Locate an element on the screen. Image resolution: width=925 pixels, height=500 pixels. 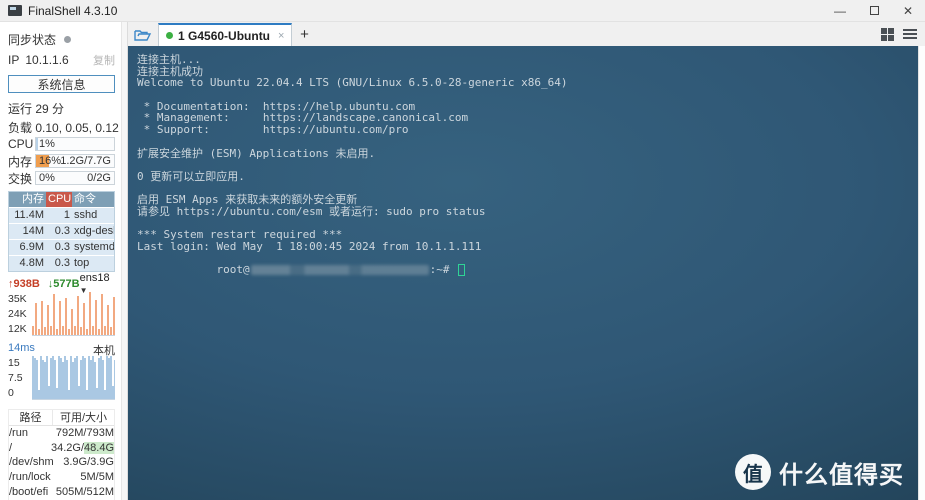
sidebar-scrollbar is located at coordinates (124, 261).